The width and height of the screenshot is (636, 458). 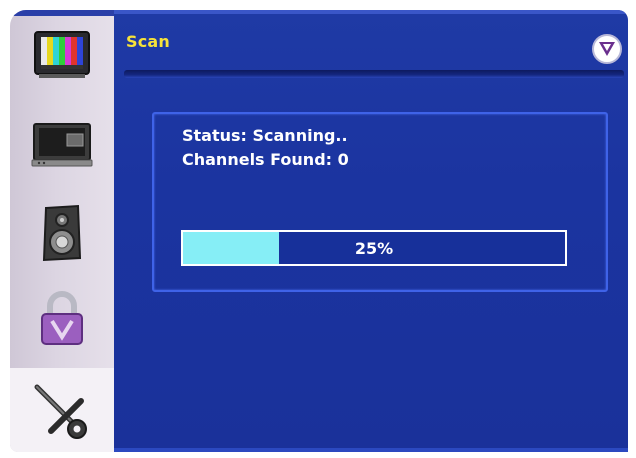 I want to click on sidebar-item-audio, so click(x=62, y=233).